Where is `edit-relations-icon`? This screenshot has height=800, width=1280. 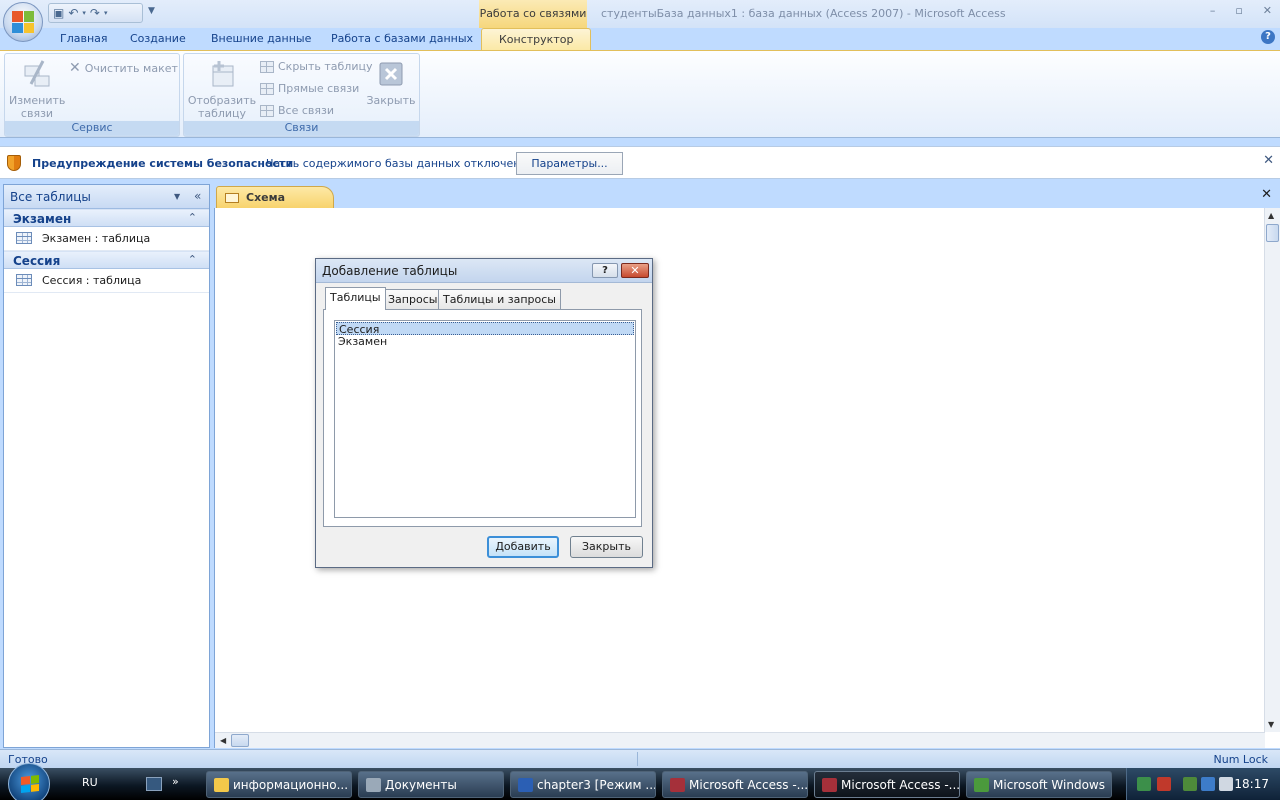
edit-relations-icon is located at coordinates (37, 74).